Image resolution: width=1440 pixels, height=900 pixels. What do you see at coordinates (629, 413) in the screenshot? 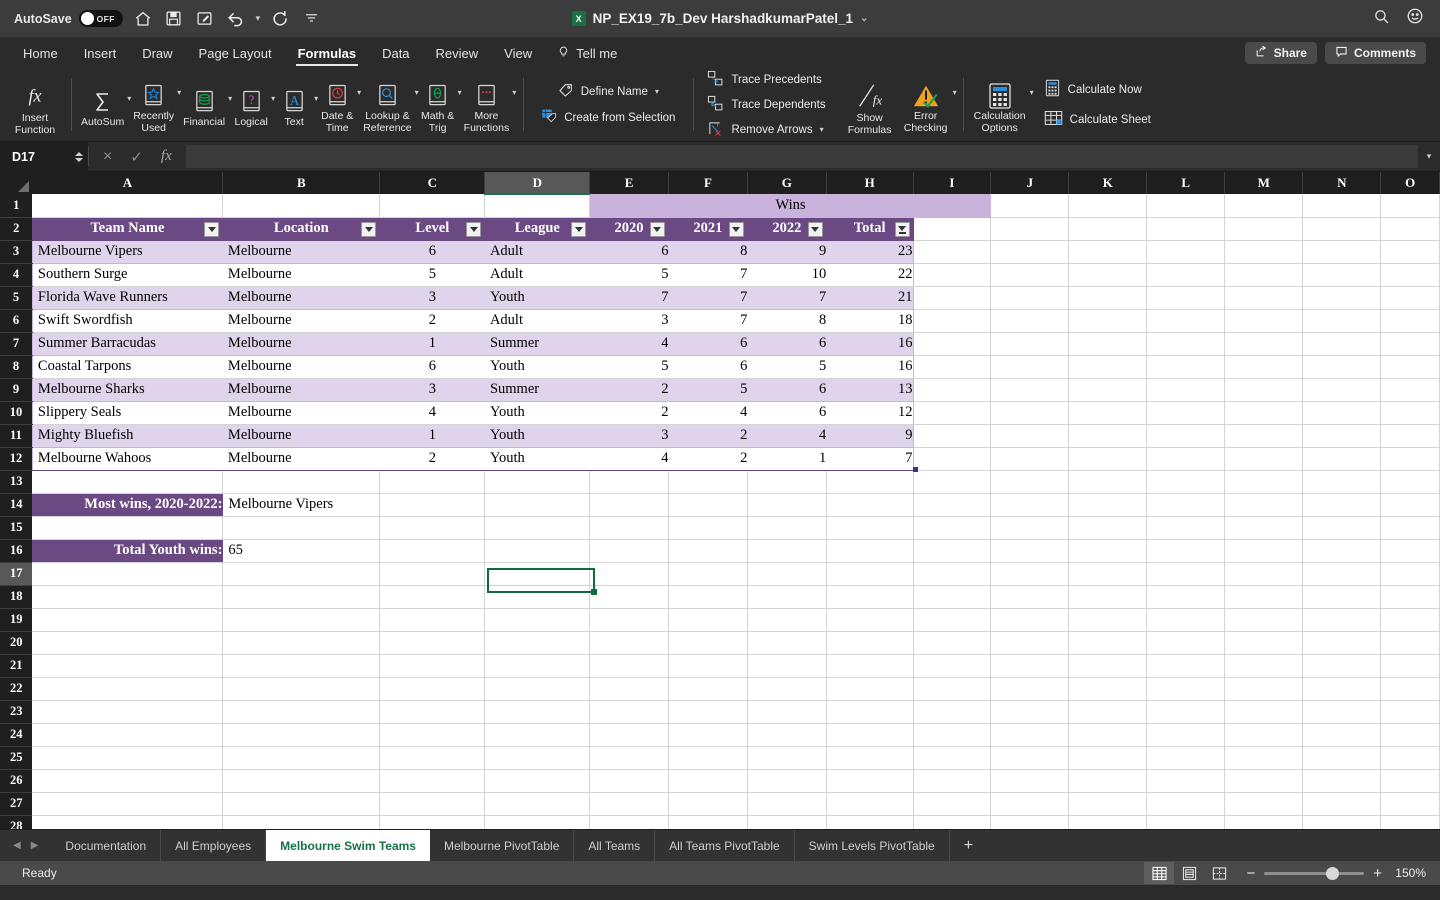
I see `cell-2020-row10: 2` at bounding box center [629, 413].